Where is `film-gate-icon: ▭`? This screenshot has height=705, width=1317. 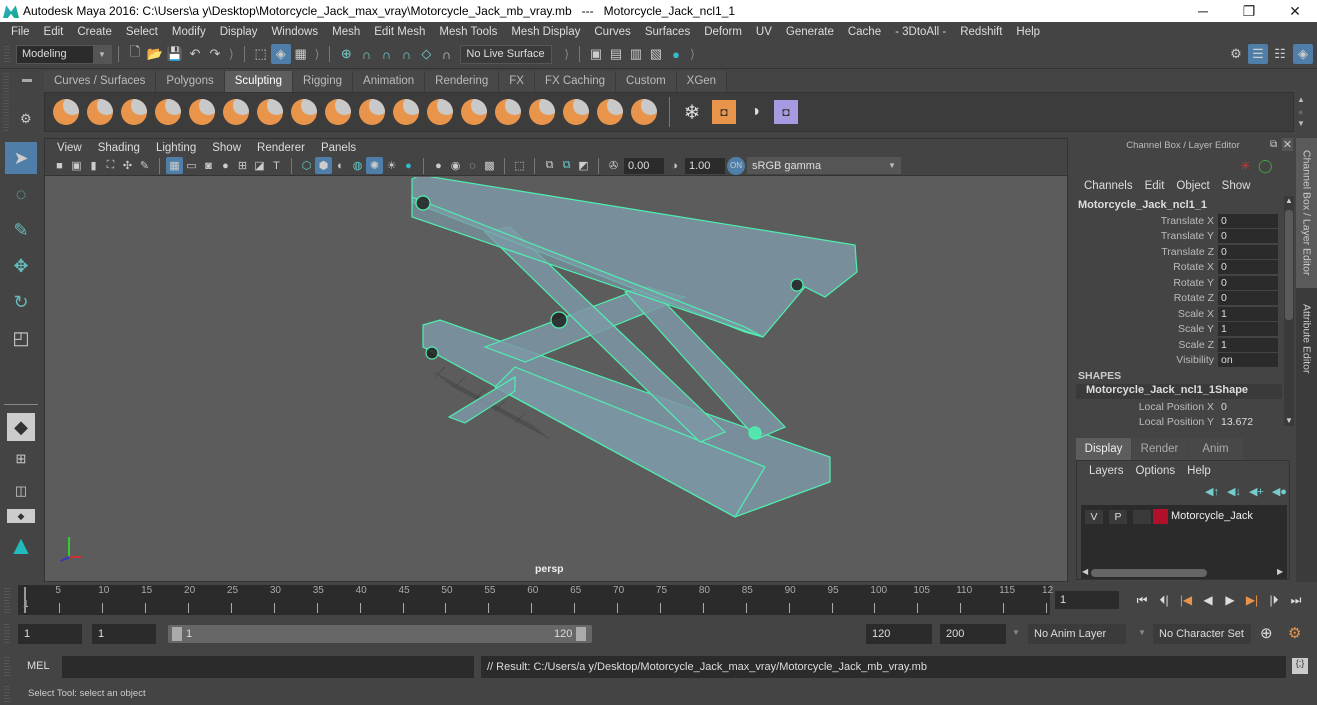
film-gate-icon: ▭ is located at coordinates (191, 165).